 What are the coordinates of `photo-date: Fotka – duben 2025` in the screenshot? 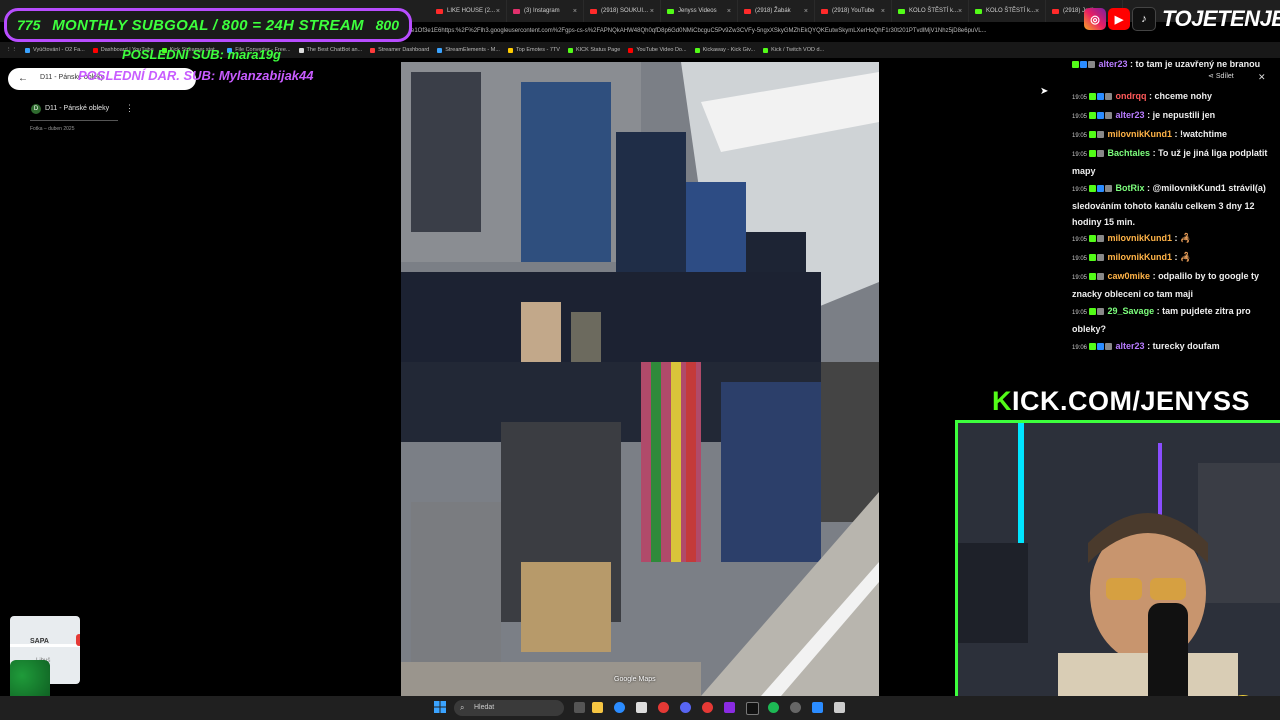 It's located at (52, 129).